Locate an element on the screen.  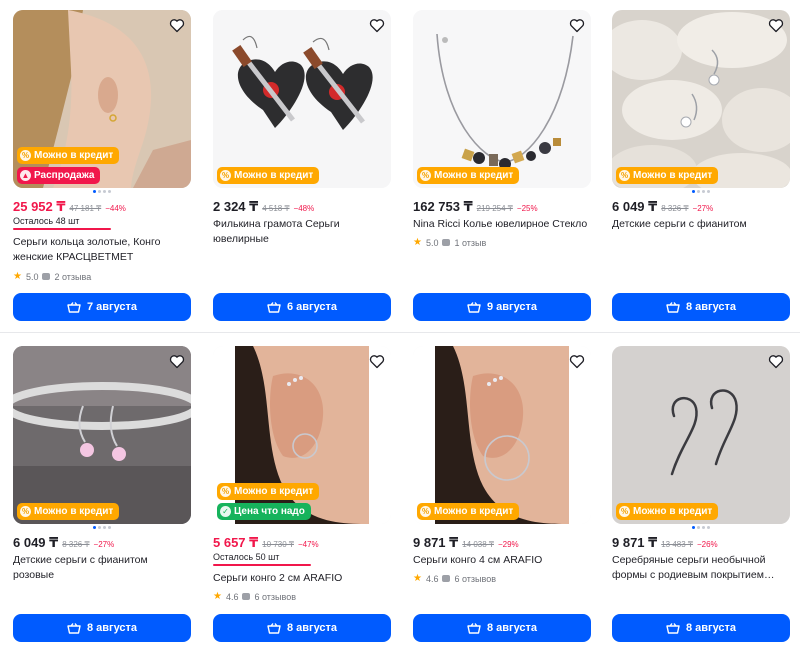
row-divider is located at coordinates (400, 332).